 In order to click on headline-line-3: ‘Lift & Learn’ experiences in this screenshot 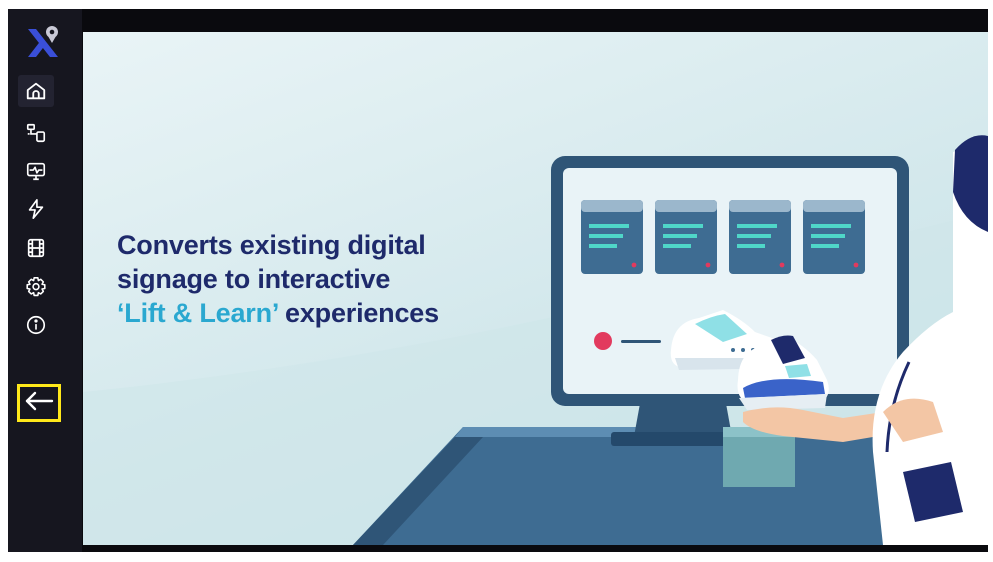, I will do `click(327, 313)`.